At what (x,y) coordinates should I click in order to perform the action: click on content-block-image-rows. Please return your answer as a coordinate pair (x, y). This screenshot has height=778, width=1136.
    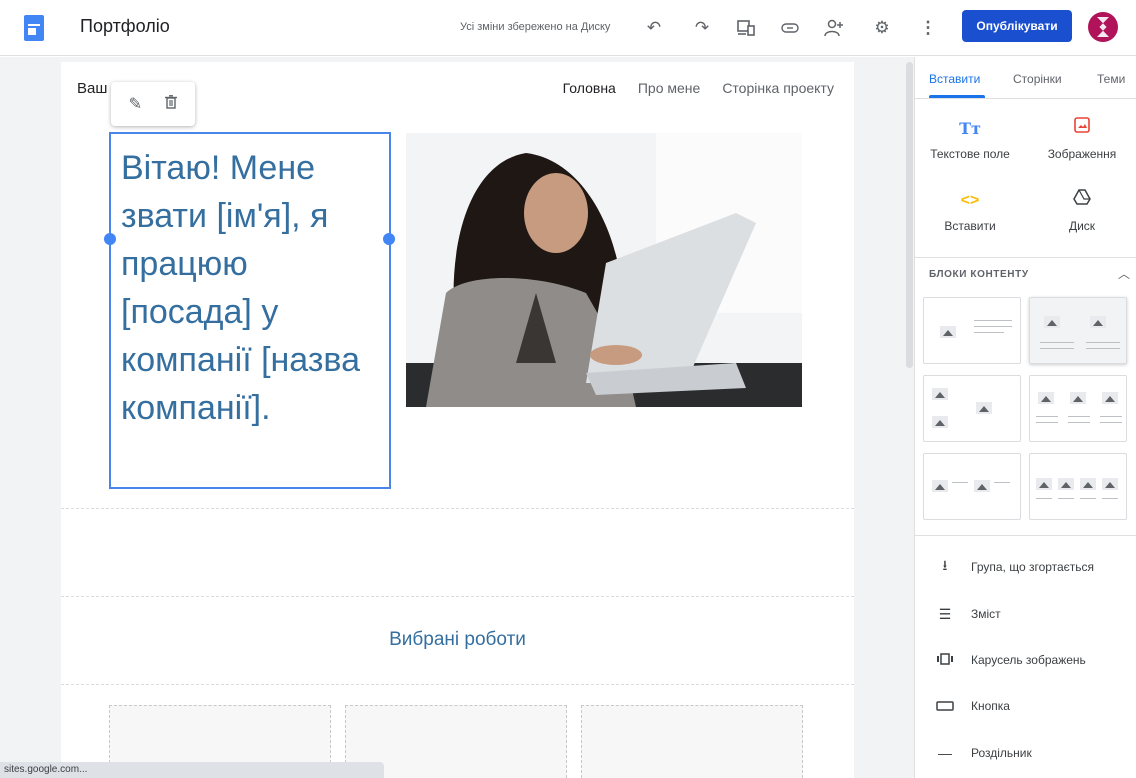
    Looking at the image, I should click on (972, 486).